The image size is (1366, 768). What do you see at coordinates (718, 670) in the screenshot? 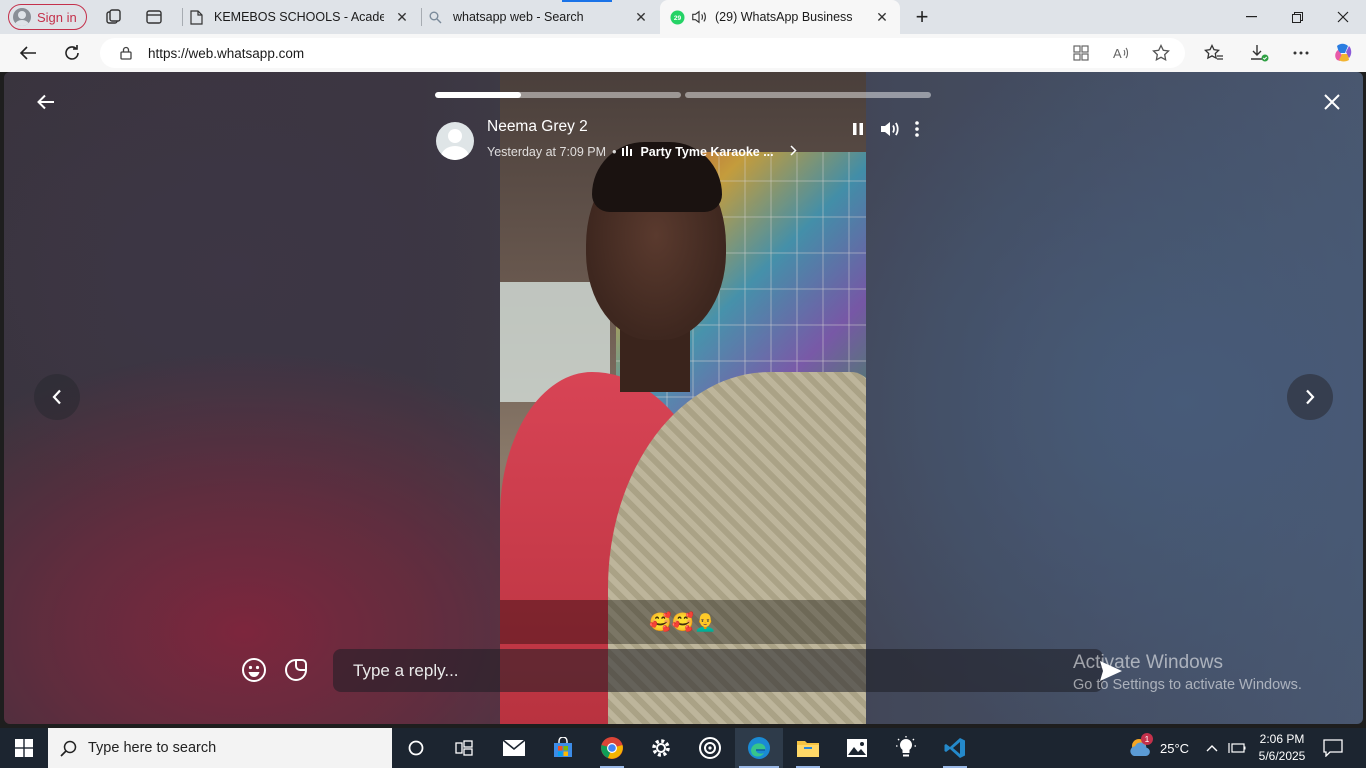
I see `reply-input` at bounding box center [718, 670].